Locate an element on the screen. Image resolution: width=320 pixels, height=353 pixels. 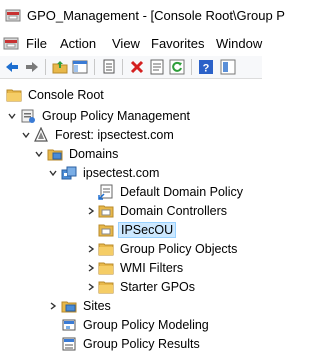
extra-icon is located at coordinates (228, 67).